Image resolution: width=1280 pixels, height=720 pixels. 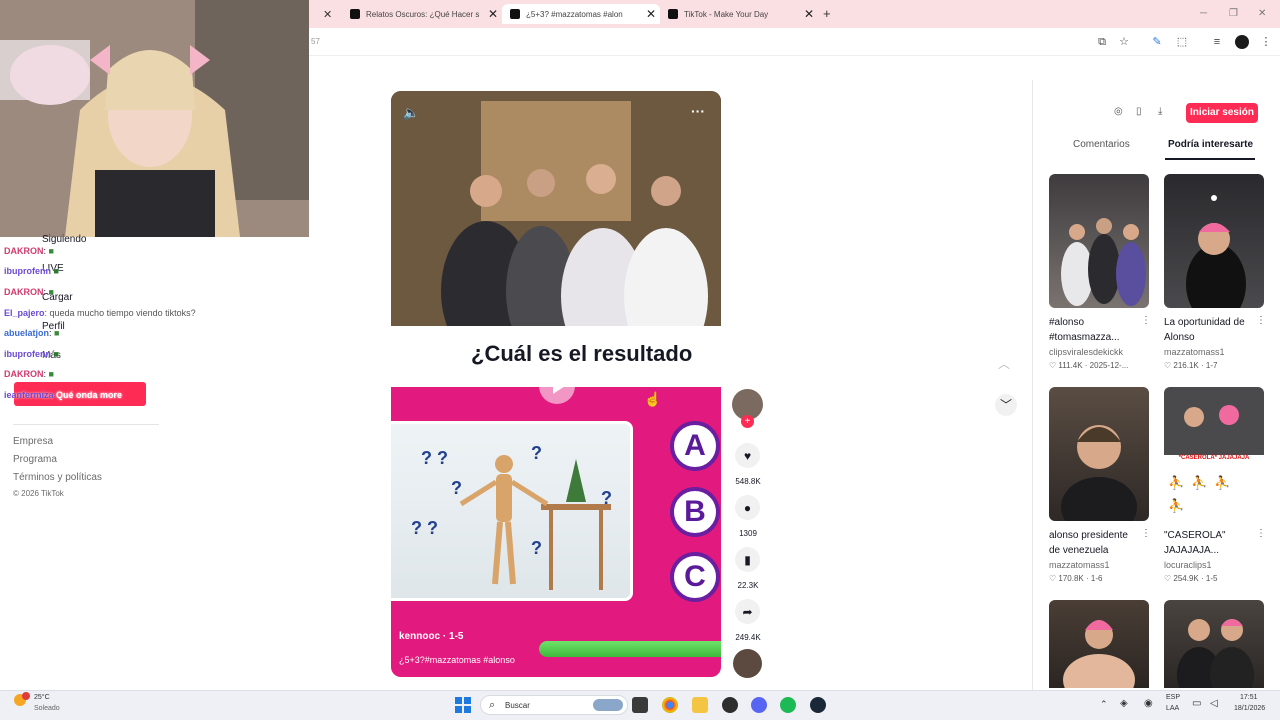 What do you see at coordinates (748, 481) in the screenshot?
I see `like-count: 548.8K` at bounding box center [748, 481].